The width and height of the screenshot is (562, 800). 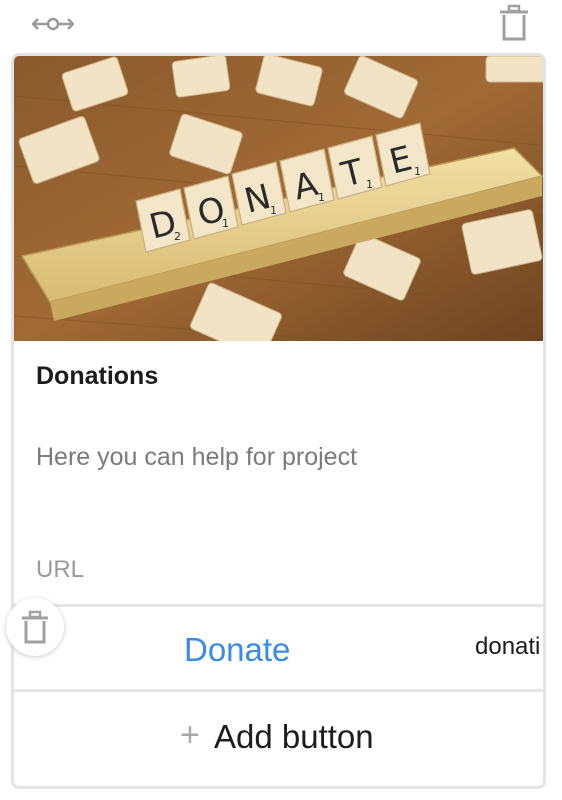 What do you see at coordinates (294, 736) in the screenshot?
I see `add-button-label: Add button` at bounding box center [294, 736].